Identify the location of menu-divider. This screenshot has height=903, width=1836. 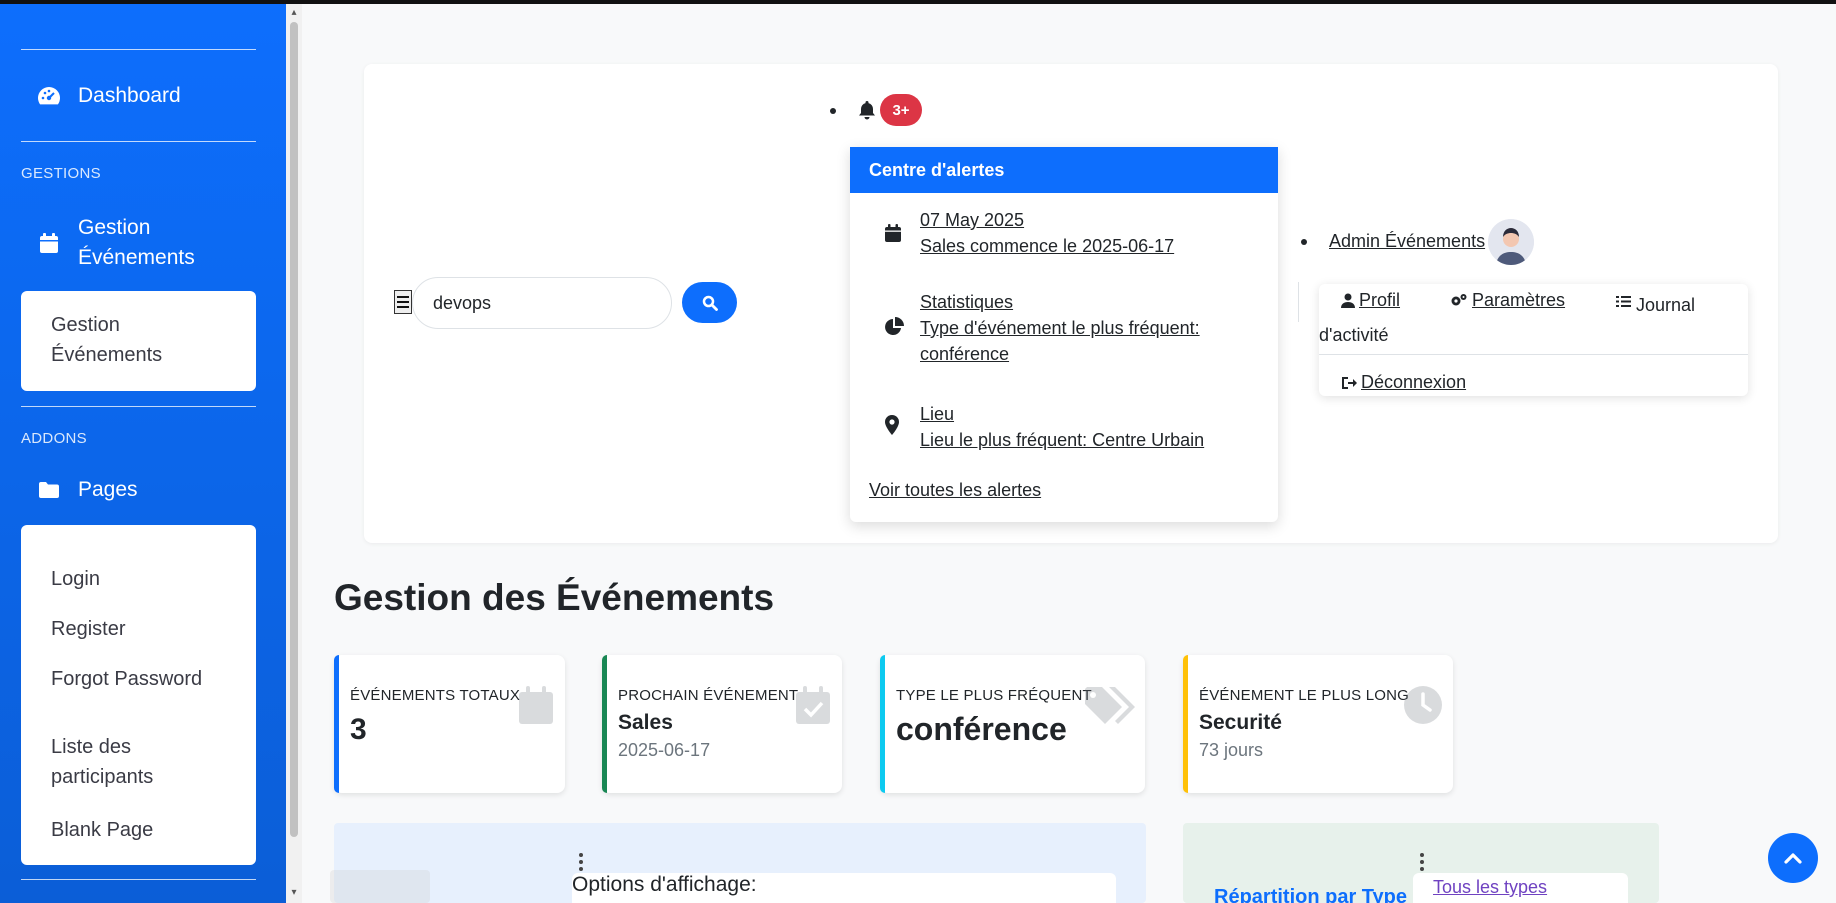
(1533, 354).